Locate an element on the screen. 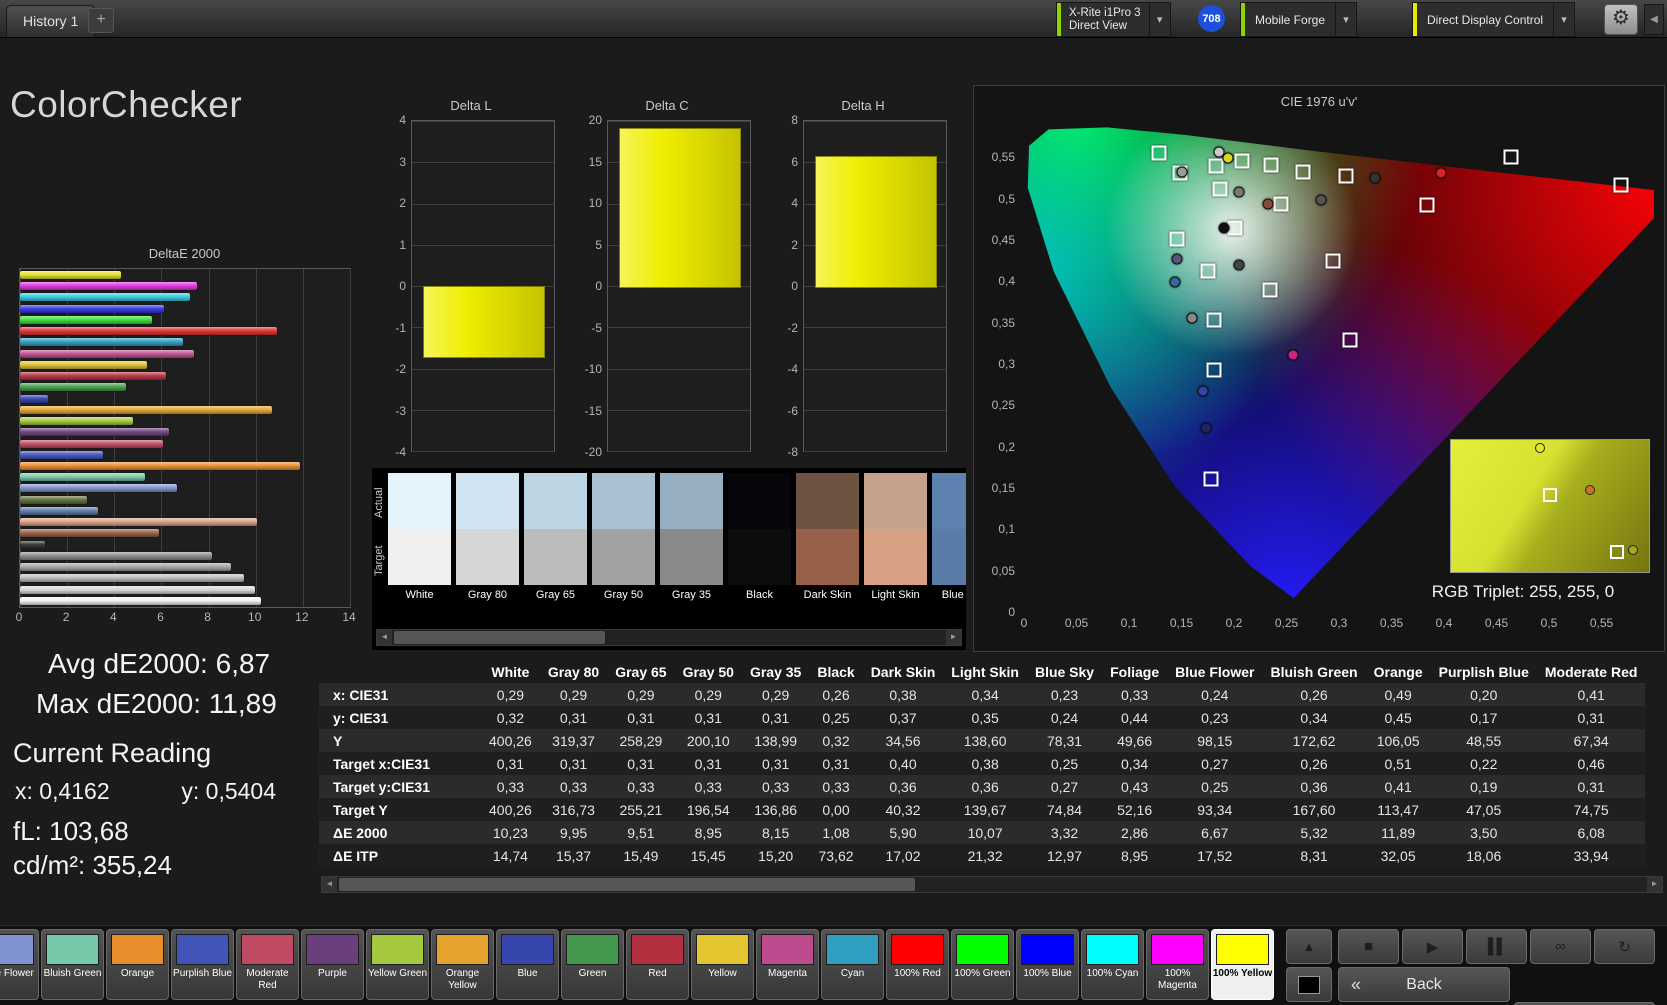 The width and height of the screenshot is (1667, 1005). table-cell: 6,67 is located at coordinates (1215, 832).